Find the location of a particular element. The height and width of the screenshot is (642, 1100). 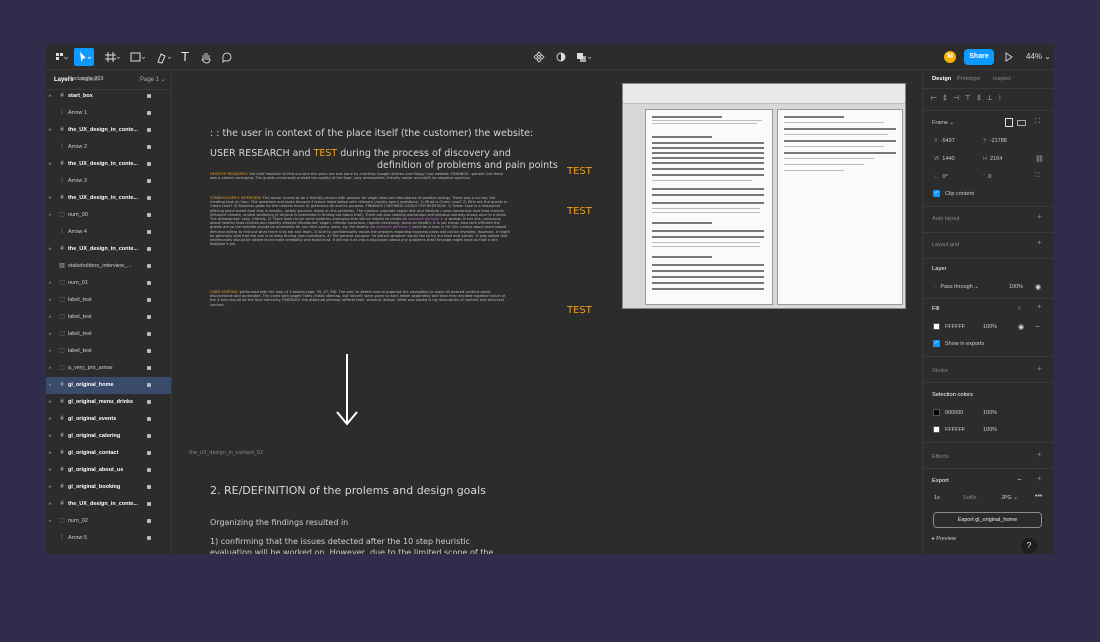

add-fill-icon: + is located at coordinates (1039, 306).